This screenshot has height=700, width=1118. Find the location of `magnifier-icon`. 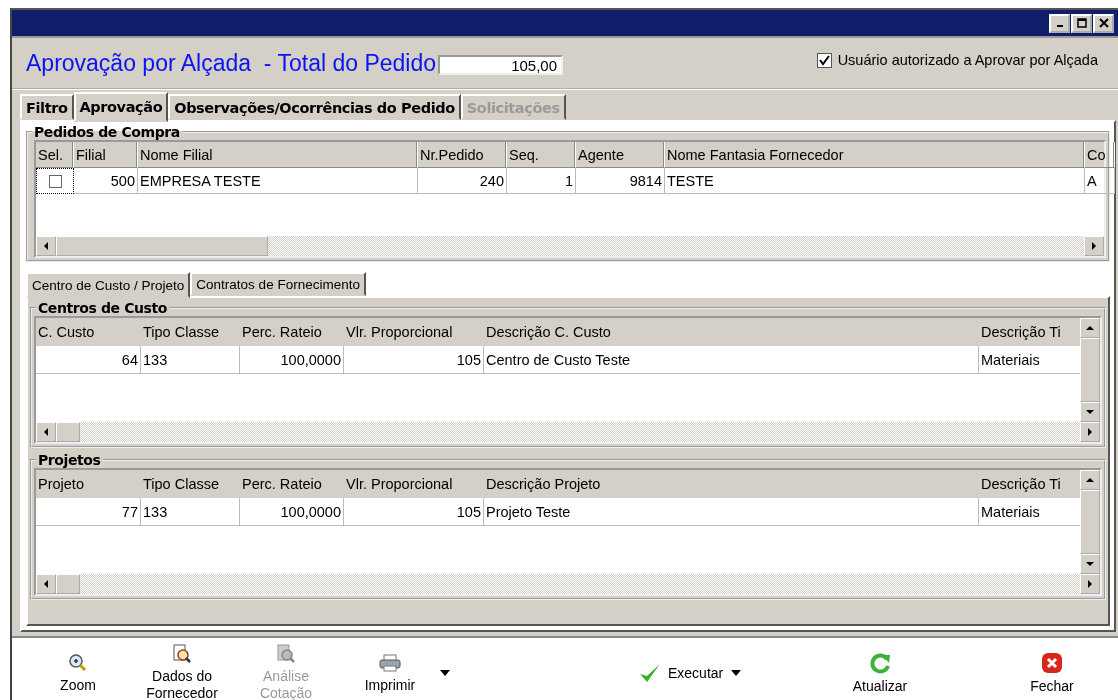

magnifier-icon is located at coordinates (78, 662).